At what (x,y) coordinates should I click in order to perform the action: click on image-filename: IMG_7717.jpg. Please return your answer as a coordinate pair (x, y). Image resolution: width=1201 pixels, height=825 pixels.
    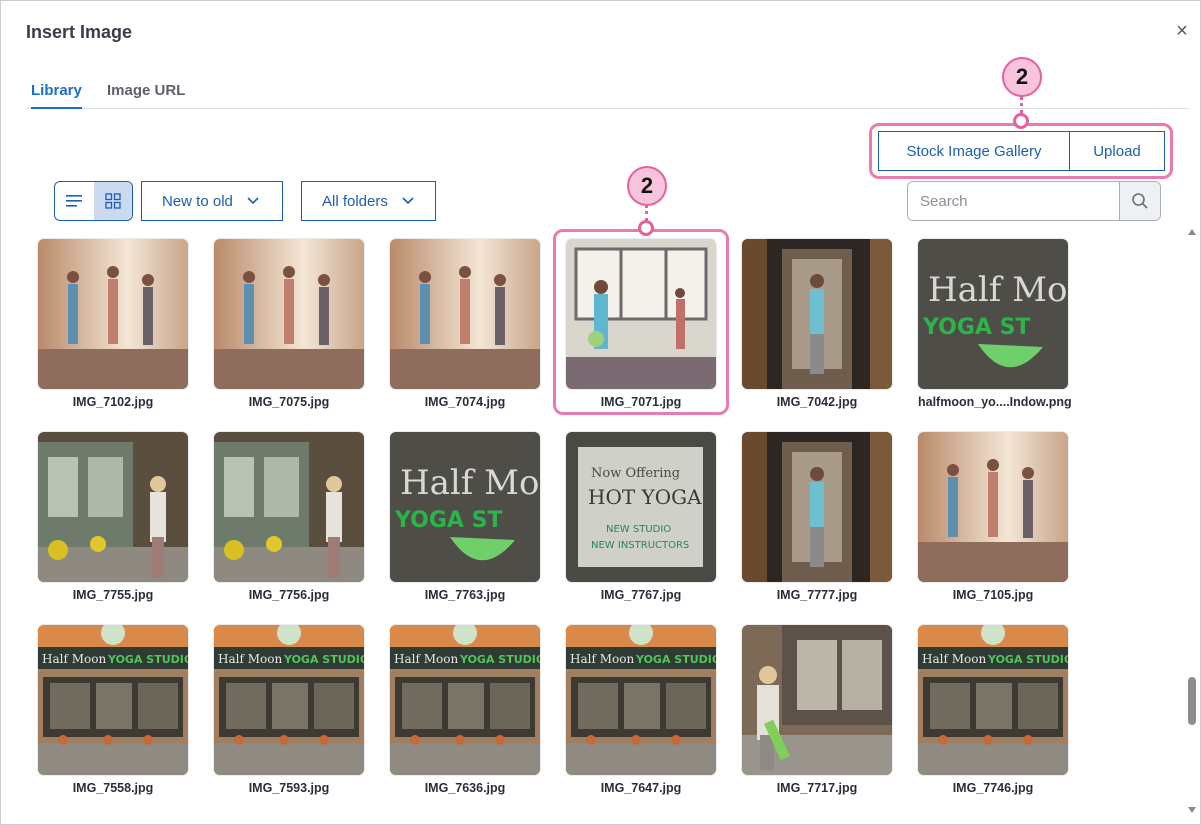
    Looking at the image, I should click on (817, 788).